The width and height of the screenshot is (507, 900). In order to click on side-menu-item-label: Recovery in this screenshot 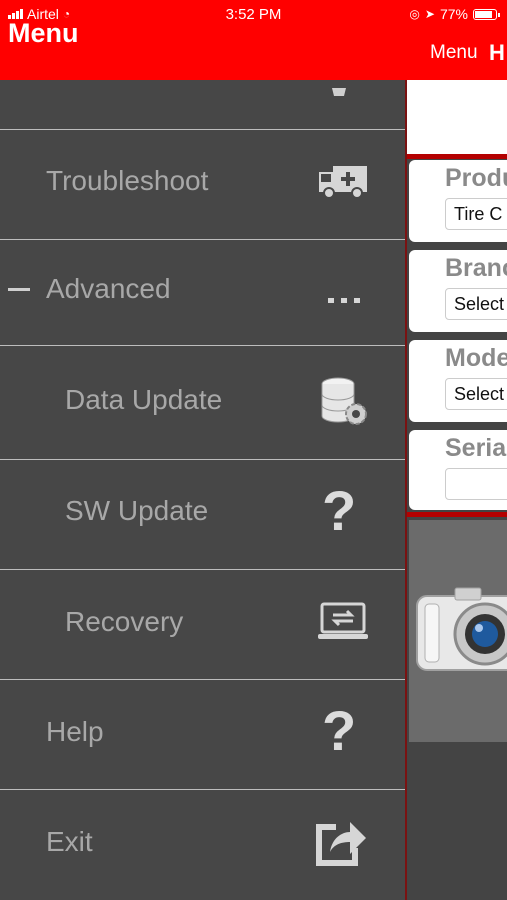, I will do `click(124, 621)`.